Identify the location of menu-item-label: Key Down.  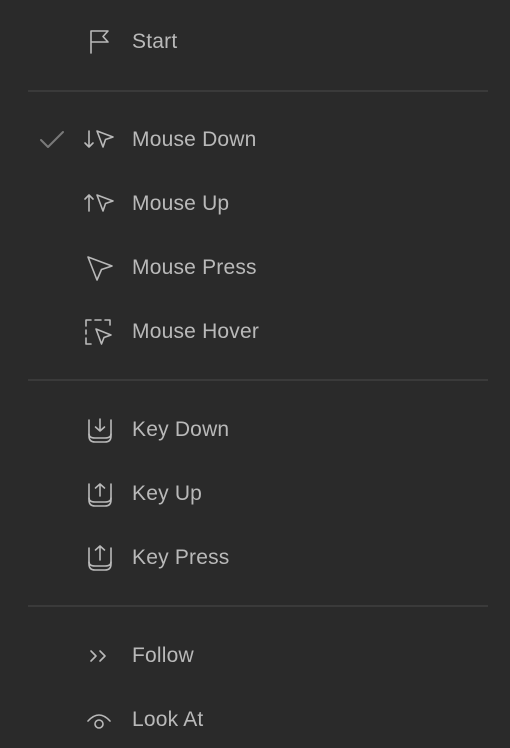
(181, 429).